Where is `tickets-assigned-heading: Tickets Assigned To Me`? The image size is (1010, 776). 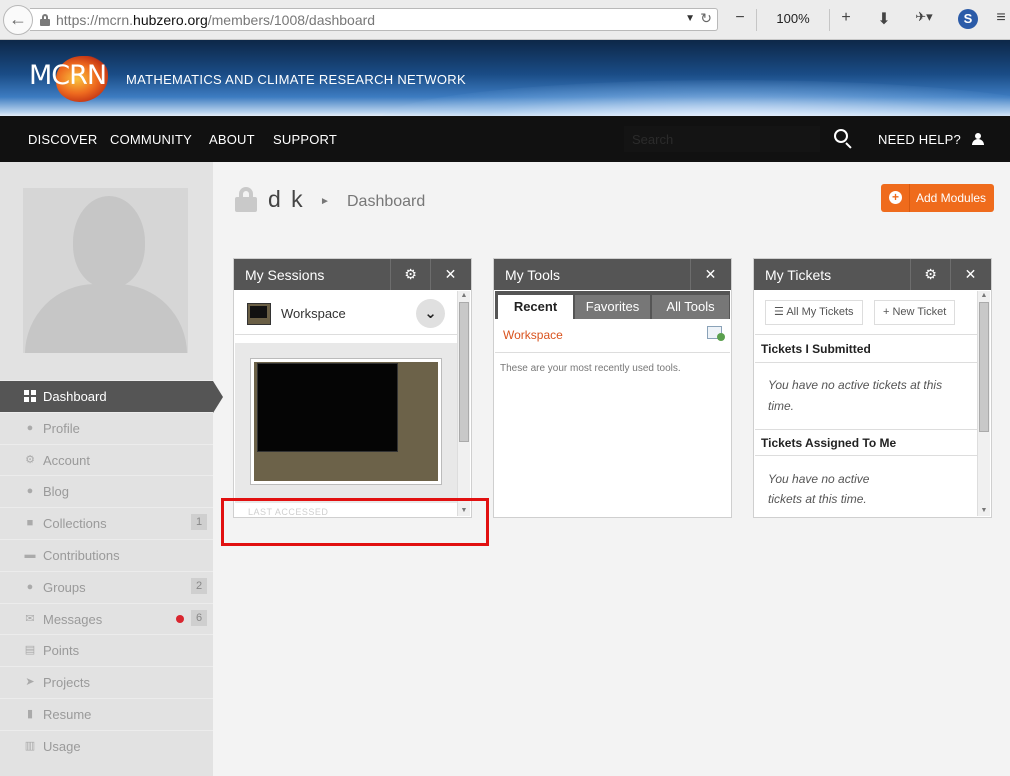 tickets-assigned-heading: Tickets Assigned To Me is located at coordinates (866, 442).